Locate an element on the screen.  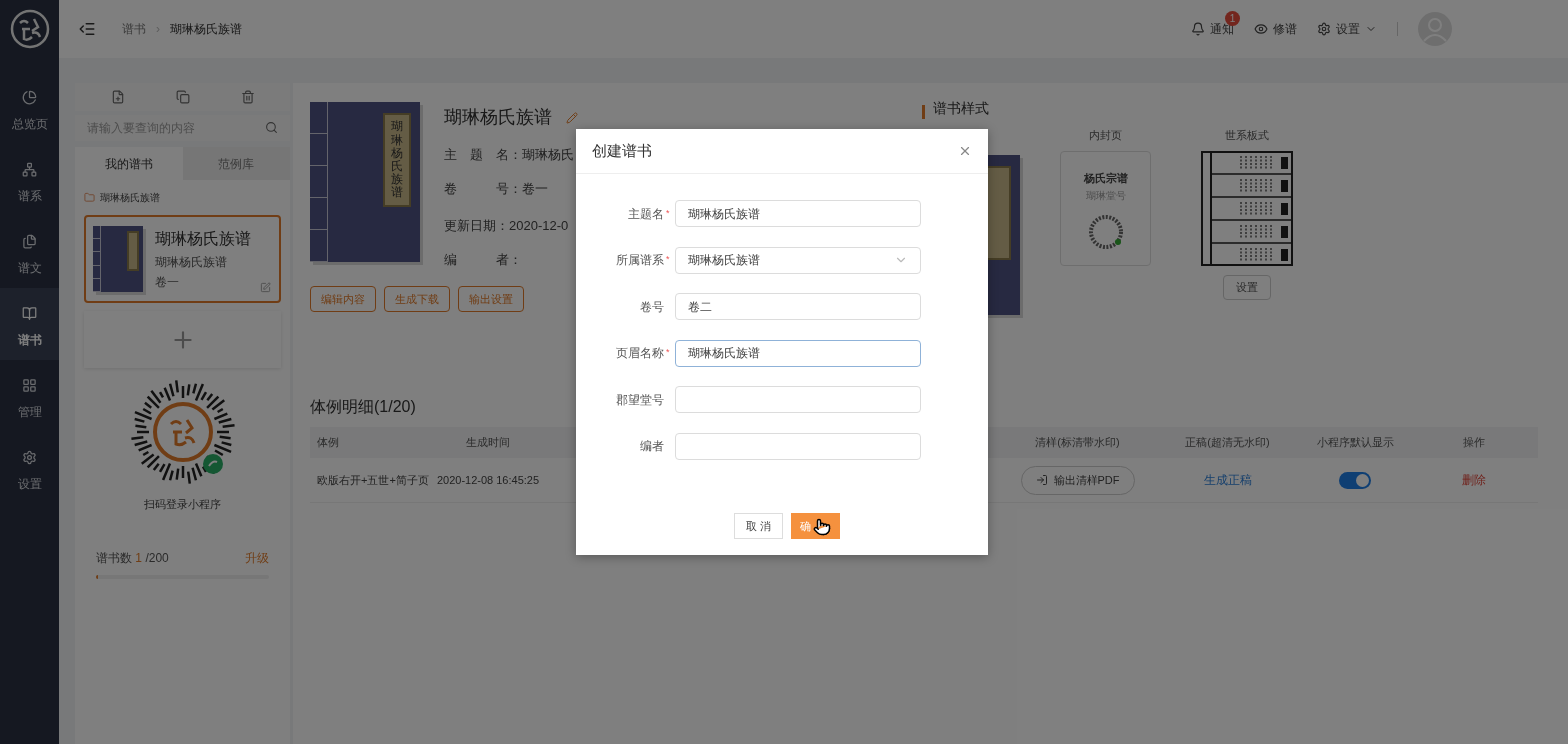
sidebar-item: 谱文 is located at coordinates (29, 252).